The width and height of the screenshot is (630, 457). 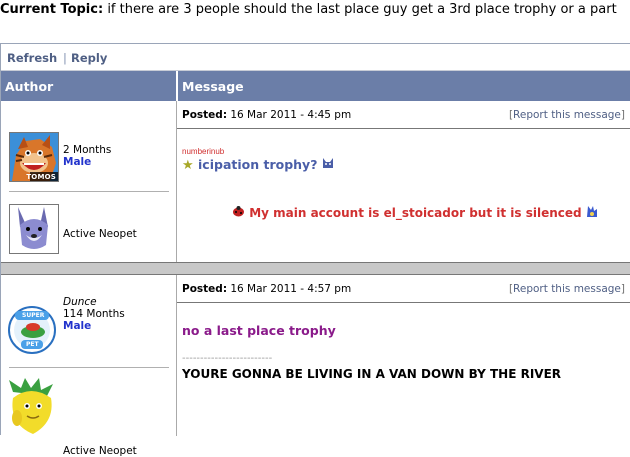 I want to click on post-separator, so click(x=315, y=268).